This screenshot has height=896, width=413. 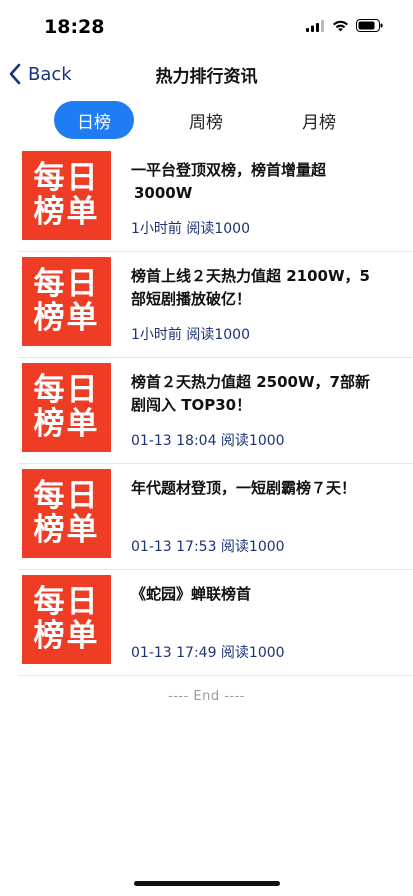 I want to click on item-title-line: 部短剧播放破亿！, so click(x=191, y=299).